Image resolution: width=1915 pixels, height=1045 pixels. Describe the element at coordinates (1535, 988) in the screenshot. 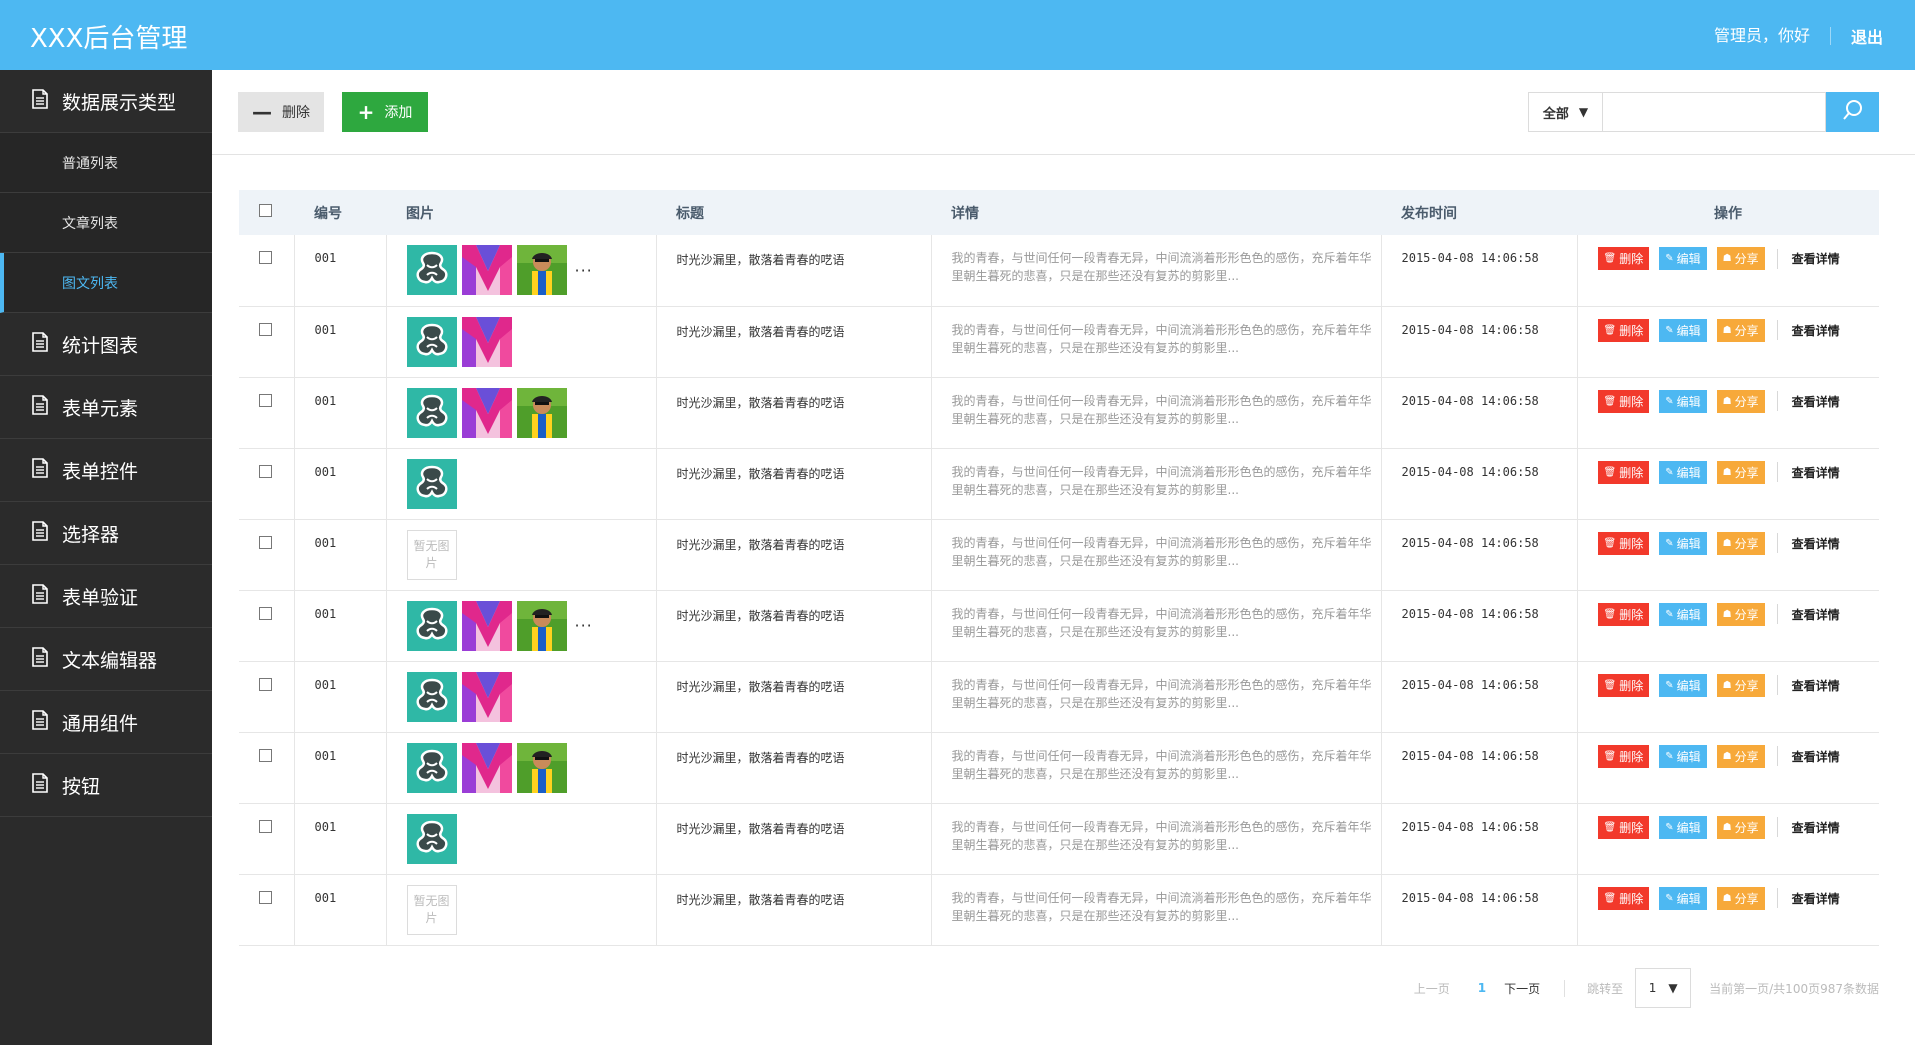

I see `next-page-link: 下一页` at that location.